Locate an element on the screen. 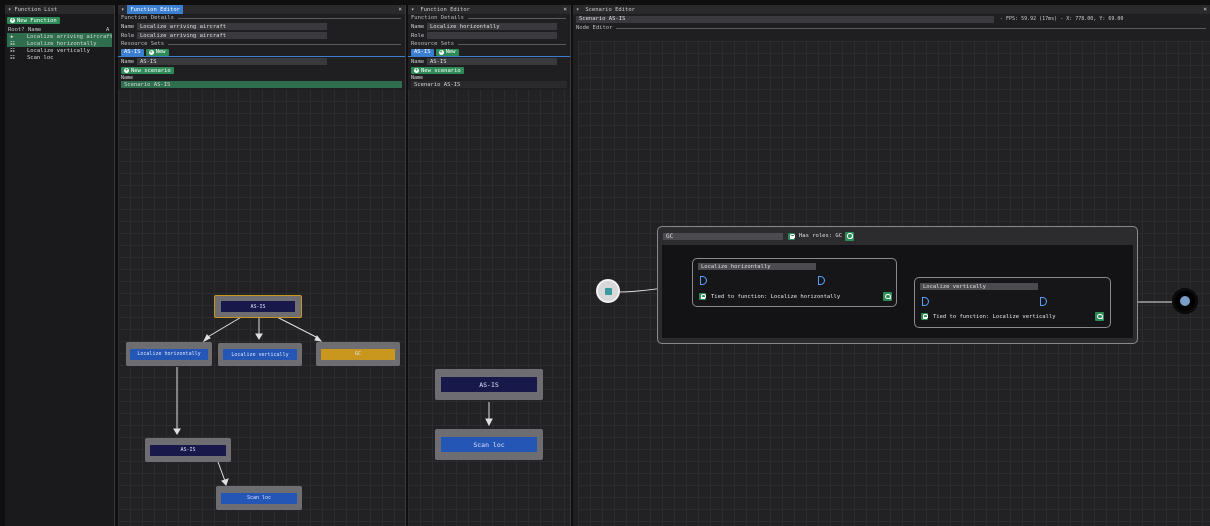 This screenshot has width=1210, height=526. graph-node-root-label: AS-IS is located at coordinates (258, 306).